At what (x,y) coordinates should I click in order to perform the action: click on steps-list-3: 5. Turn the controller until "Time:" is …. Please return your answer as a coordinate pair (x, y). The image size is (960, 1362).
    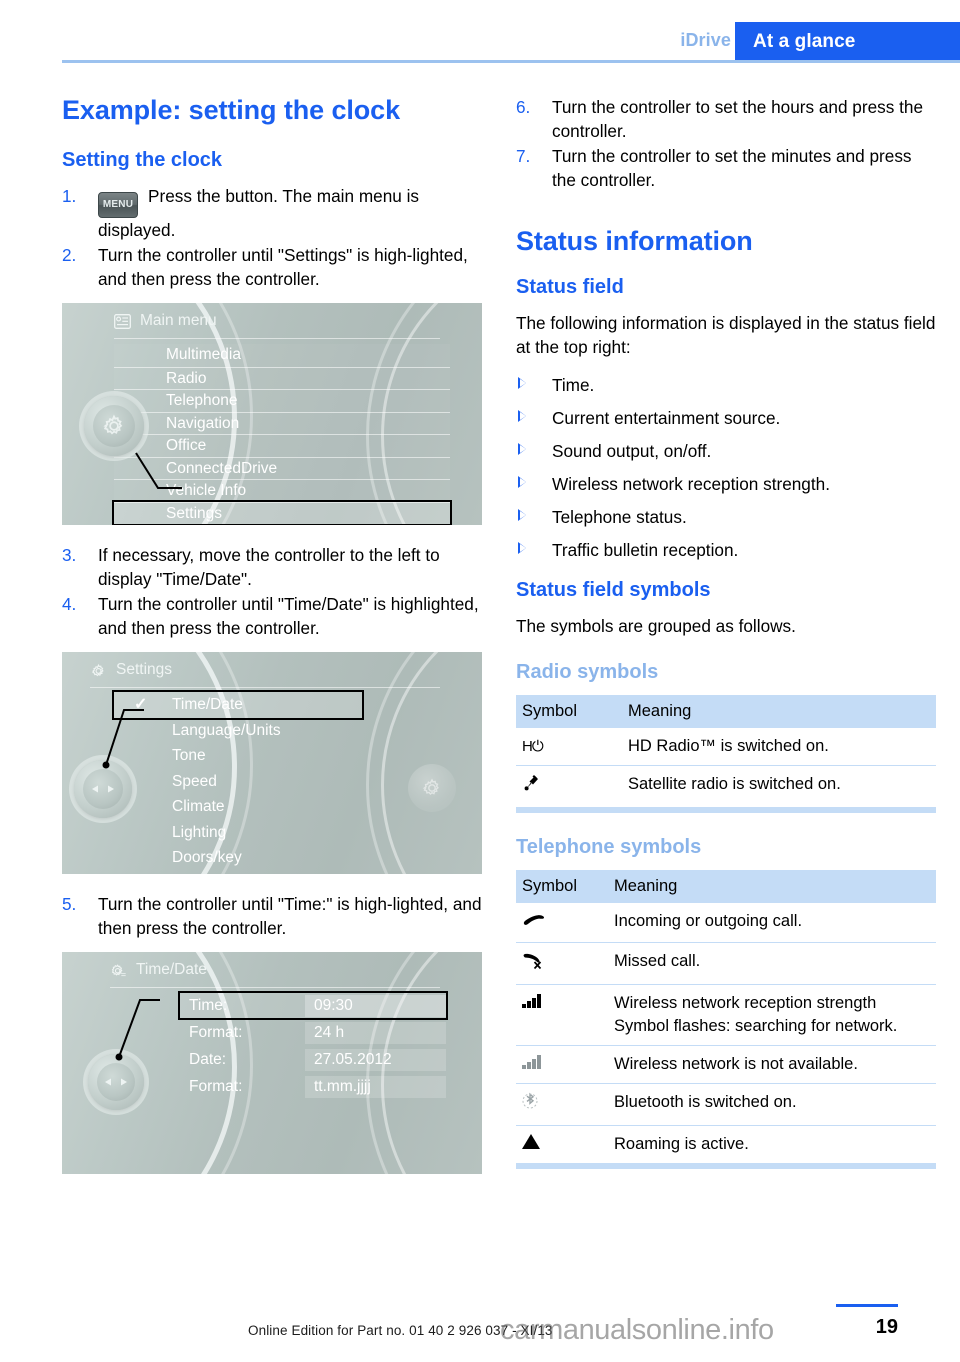
    Looking at the image, I should click on (272, 916).